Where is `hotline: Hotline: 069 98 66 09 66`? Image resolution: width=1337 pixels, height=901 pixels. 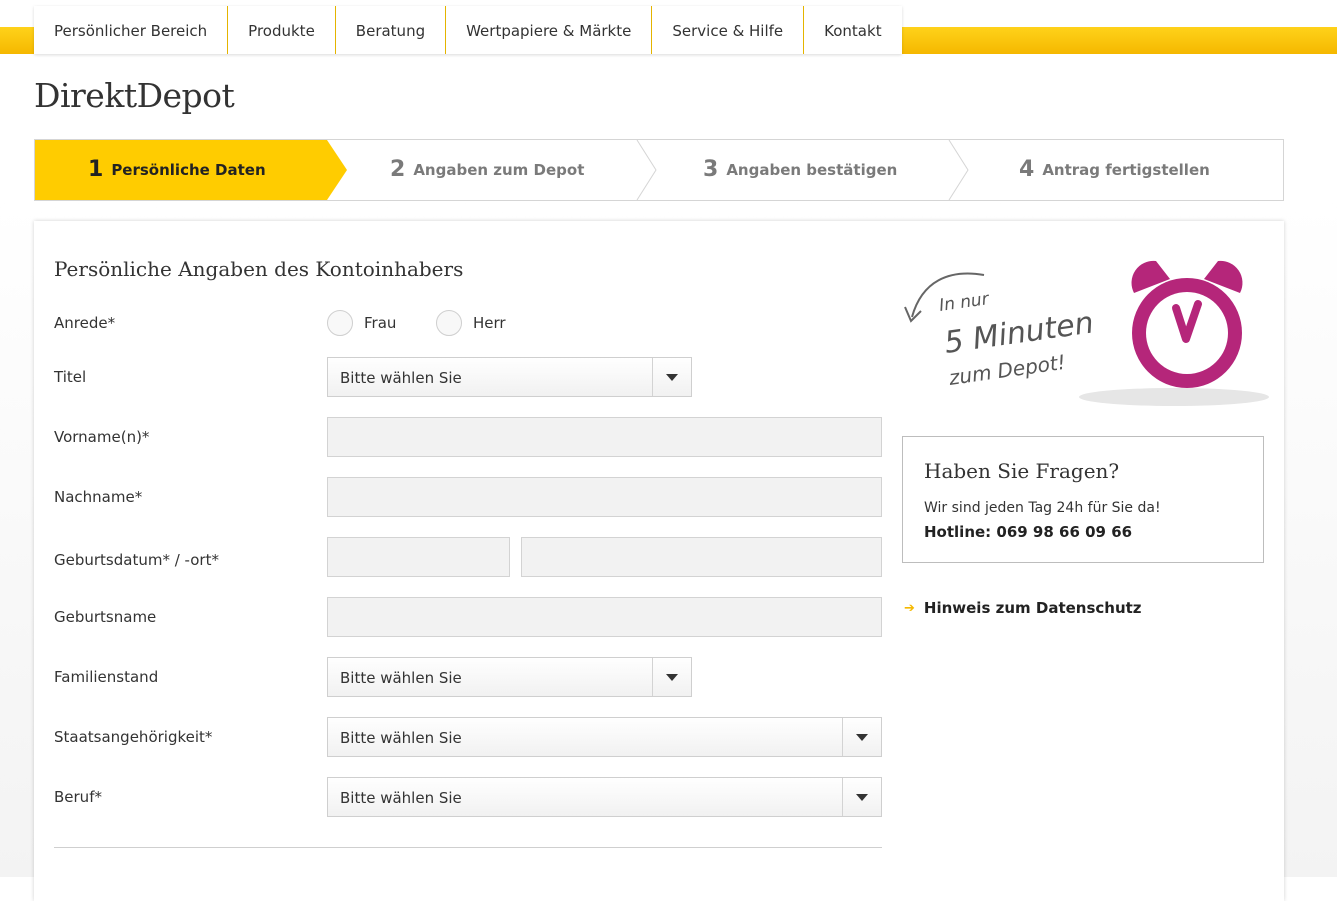
hotline: Hotline: 069 98 66 09 66 is located at coordinates (1028, 532).